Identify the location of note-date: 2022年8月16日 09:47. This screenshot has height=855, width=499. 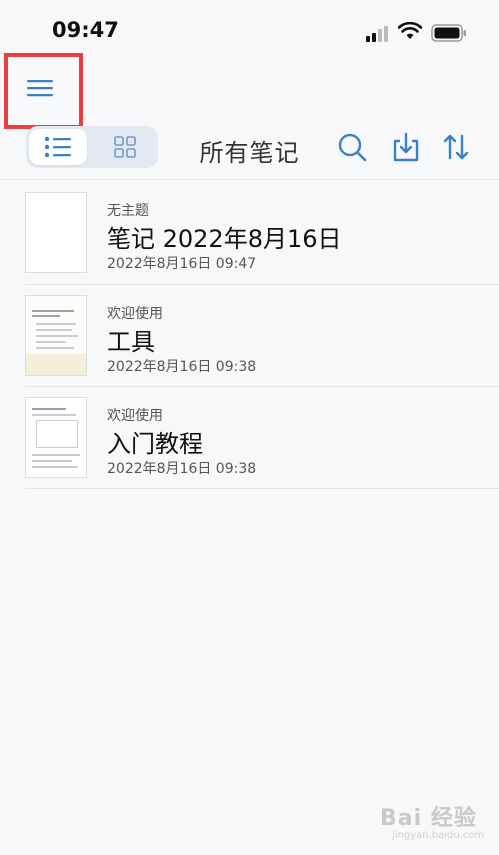
(182, 264).